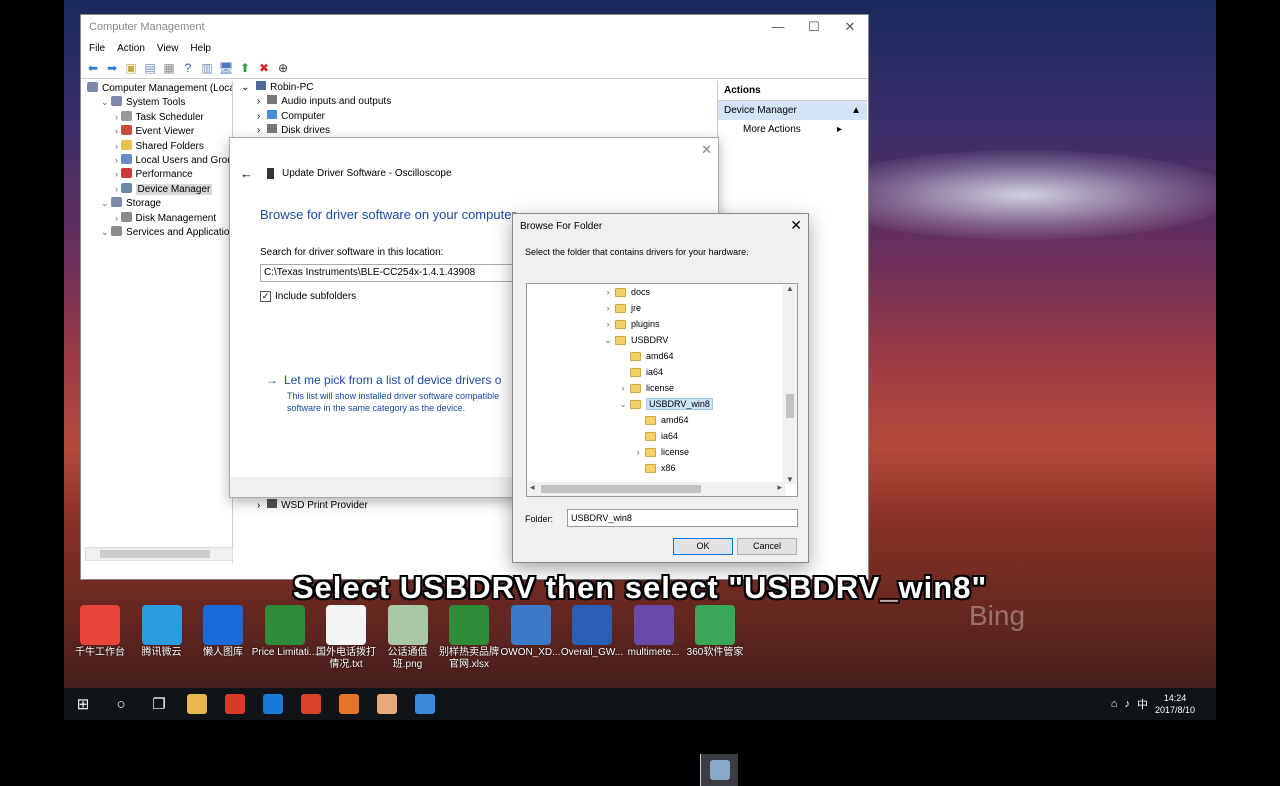 The width and height of the screenshot is (1280, 786). I want to click on tree-item: › Device Manager, so click(157, 189).